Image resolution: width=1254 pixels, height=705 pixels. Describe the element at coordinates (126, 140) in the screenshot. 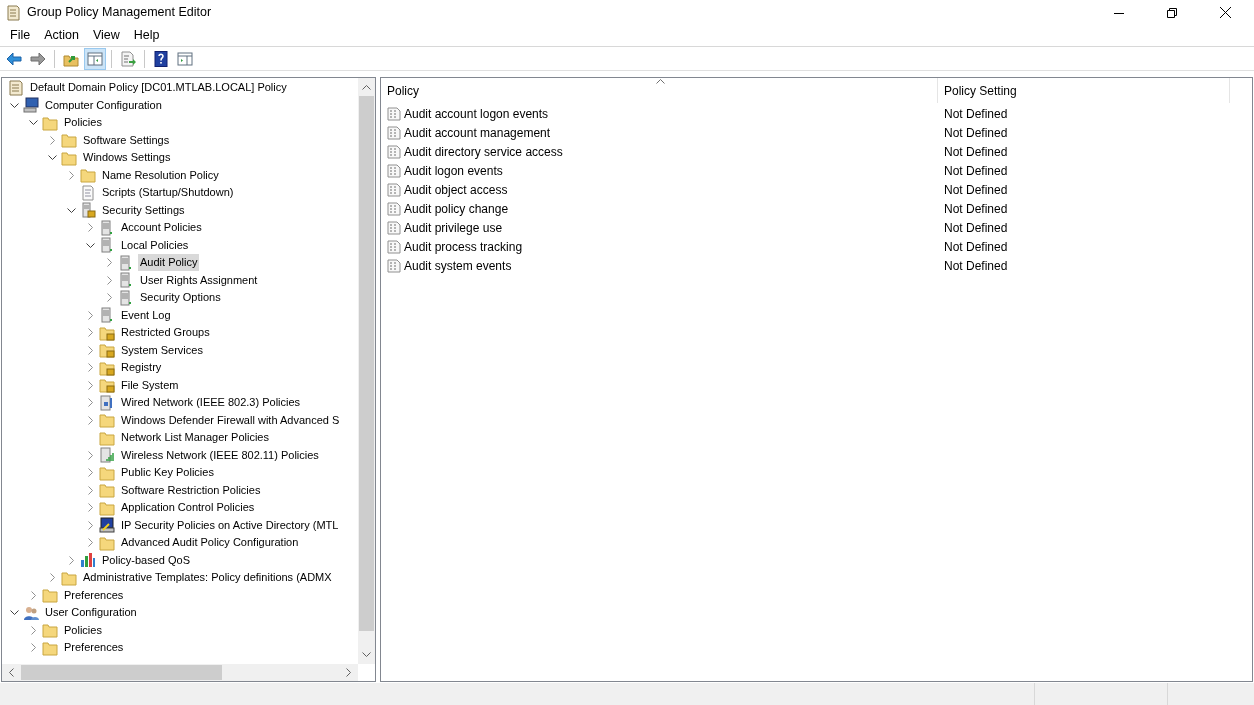

I see `tree-item: Software Settings` at that location.